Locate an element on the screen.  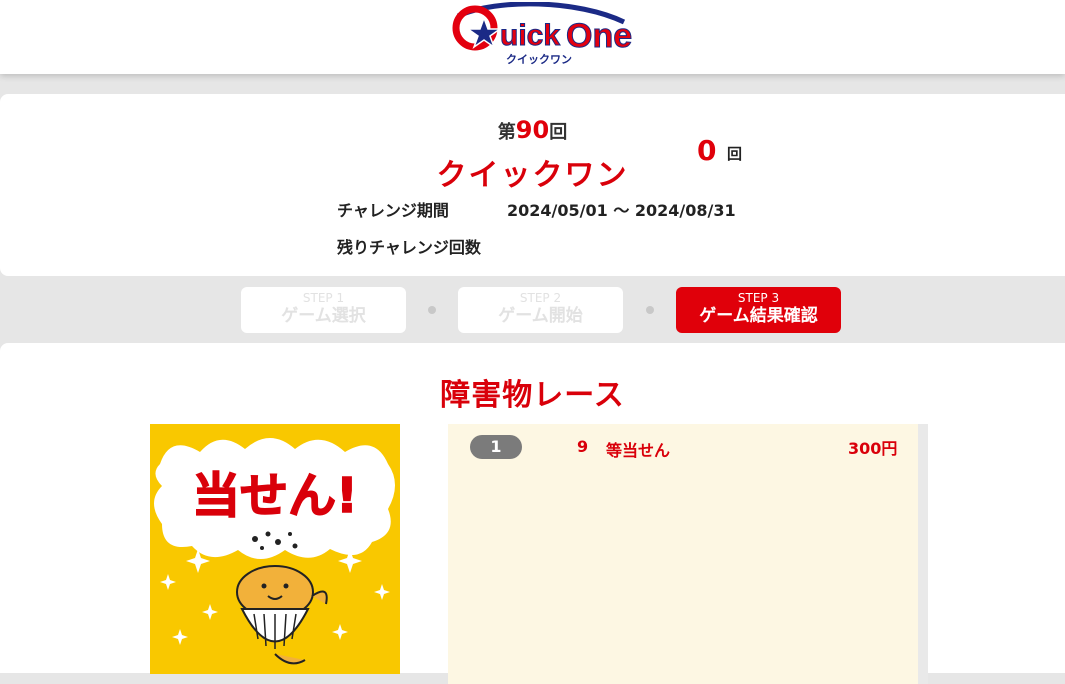
svg-text: One is located at coordinates (599, 36).